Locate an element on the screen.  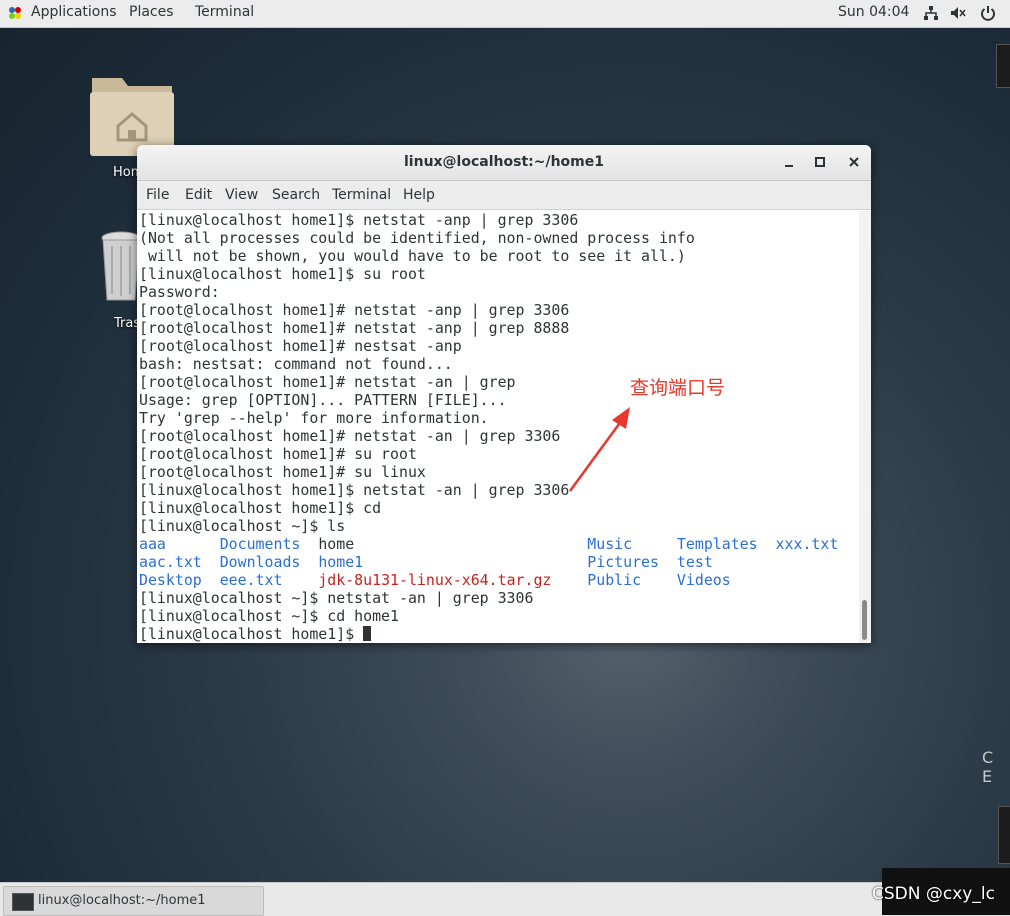
terminal-line: [root@localhost home1]# nestsat -anp is located at coordinates (300, 346).